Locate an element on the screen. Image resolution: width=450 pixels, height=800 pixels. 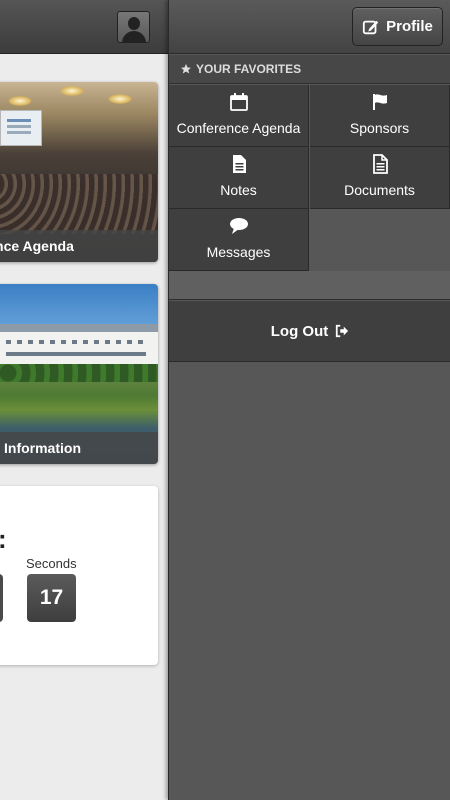
logout-button: Log Out is located at coordinates (309, 331).